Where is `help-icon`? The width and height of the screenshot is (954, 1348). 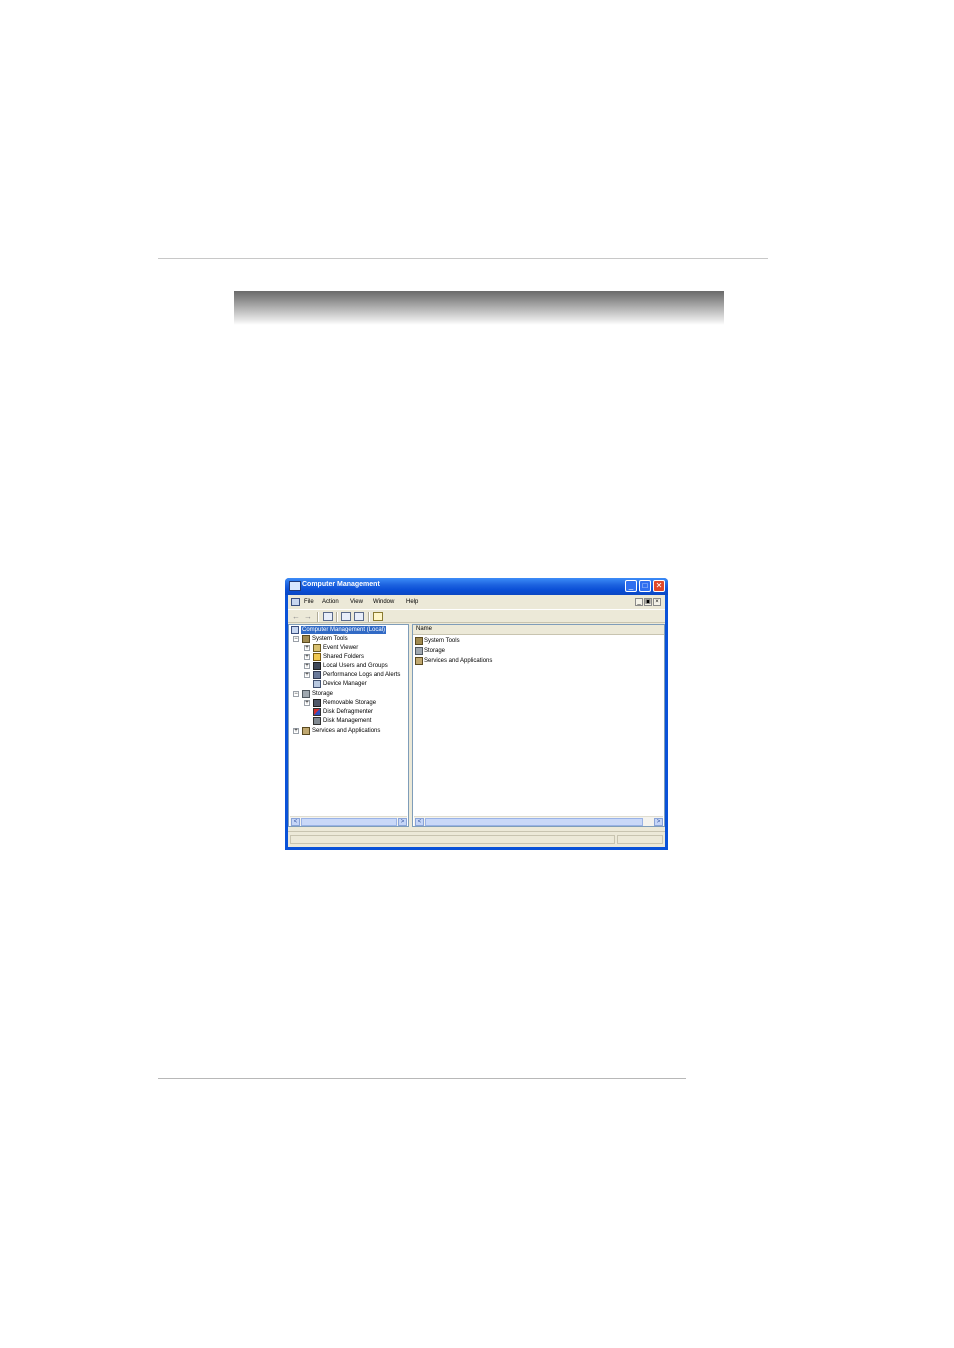
help-icon is located at coordinates (378, 616).